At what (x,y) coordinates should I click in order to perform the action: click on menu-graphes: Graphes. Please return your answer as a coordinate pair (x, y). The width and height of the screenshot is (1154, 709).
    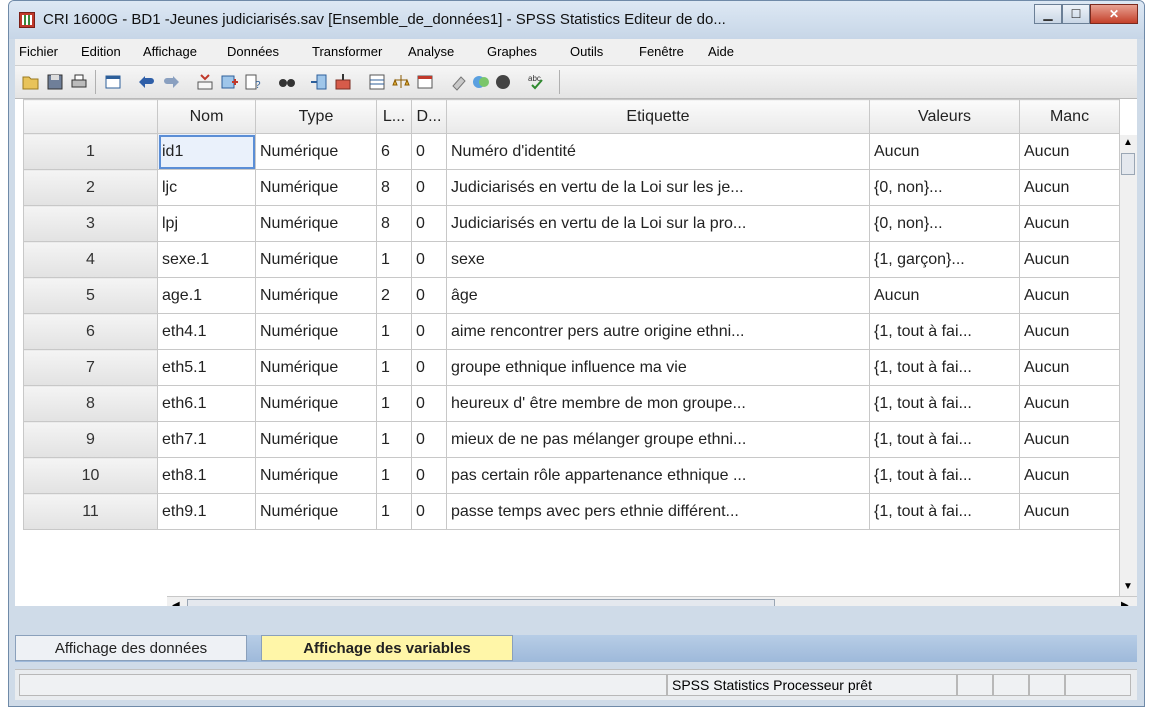
    Looking at the image, I should click on (512, 51).